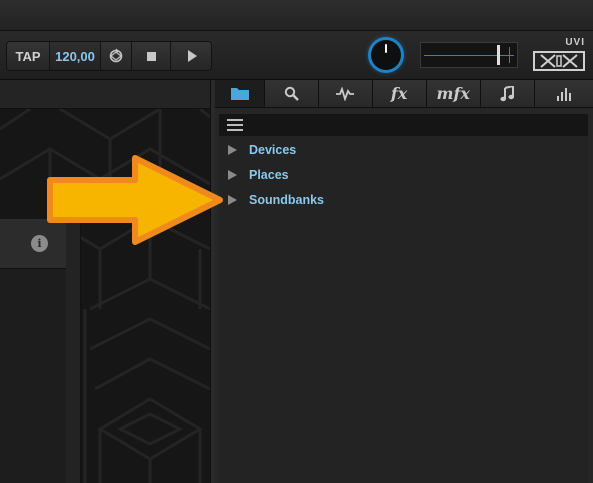  I want to click on tree-item-label: Places, so click(269, 175).